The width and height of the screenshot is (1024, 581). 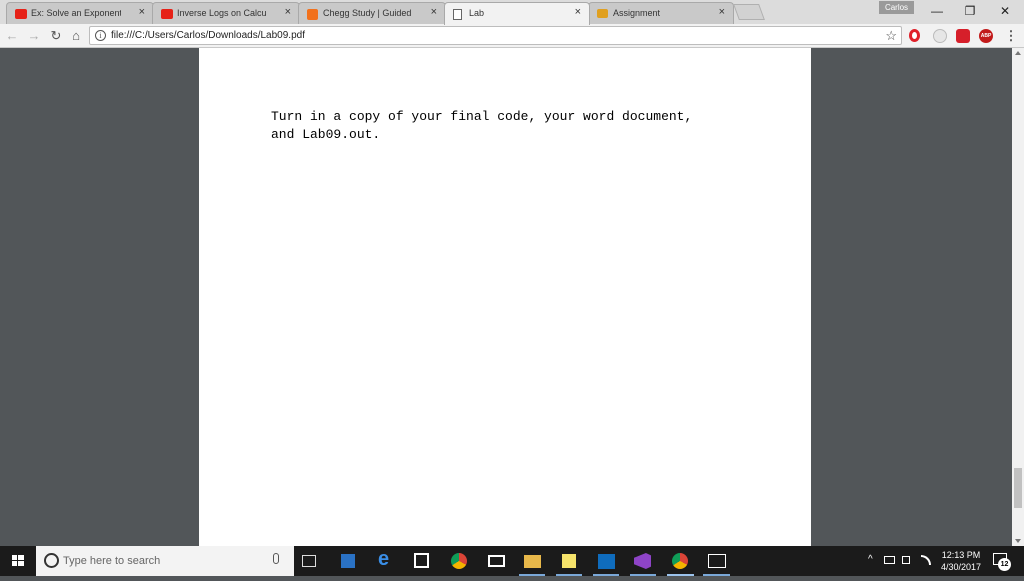 I want to click on restore-button: ❐, so click(x=970, y=11).